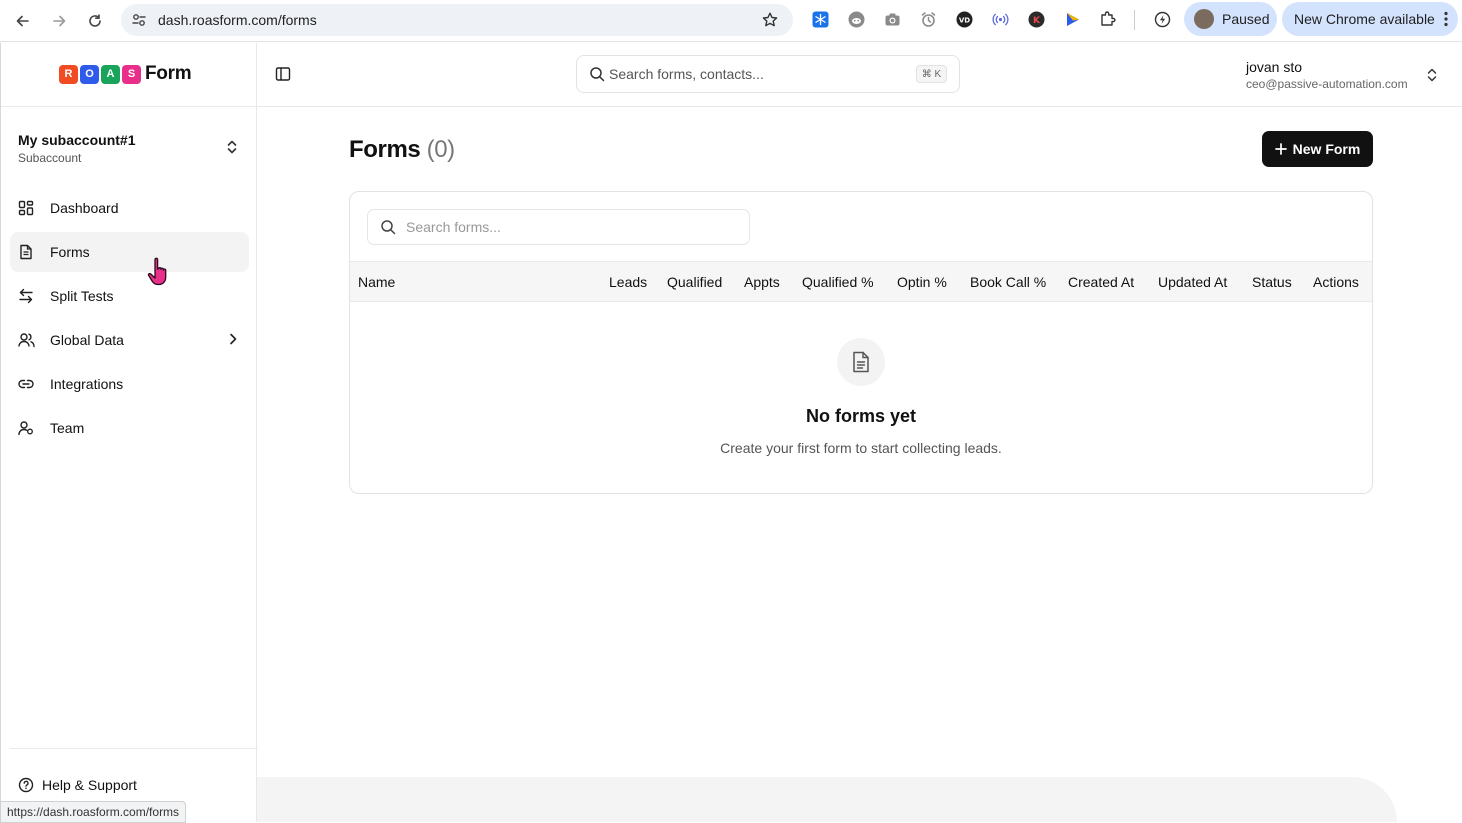  Describe the element at coordinates (1134, 20) in the screenshot. I see `toolbar-divider` at that location.